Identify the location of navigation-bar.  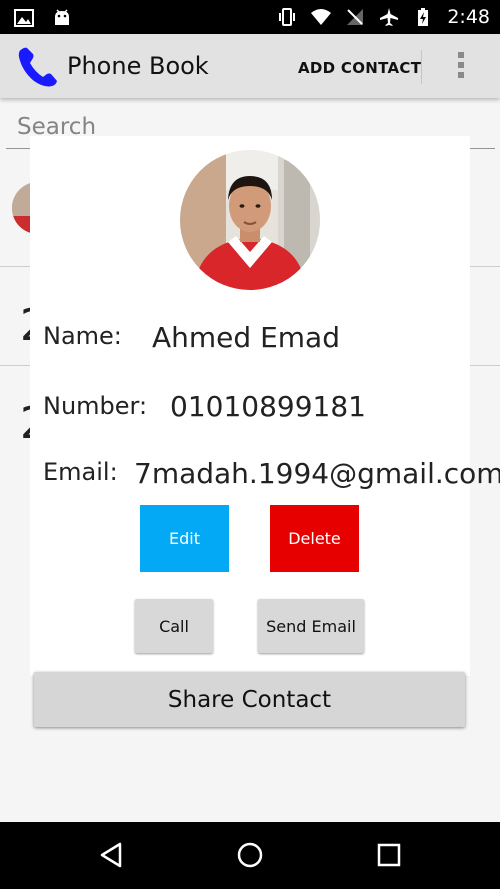
(250, 855).